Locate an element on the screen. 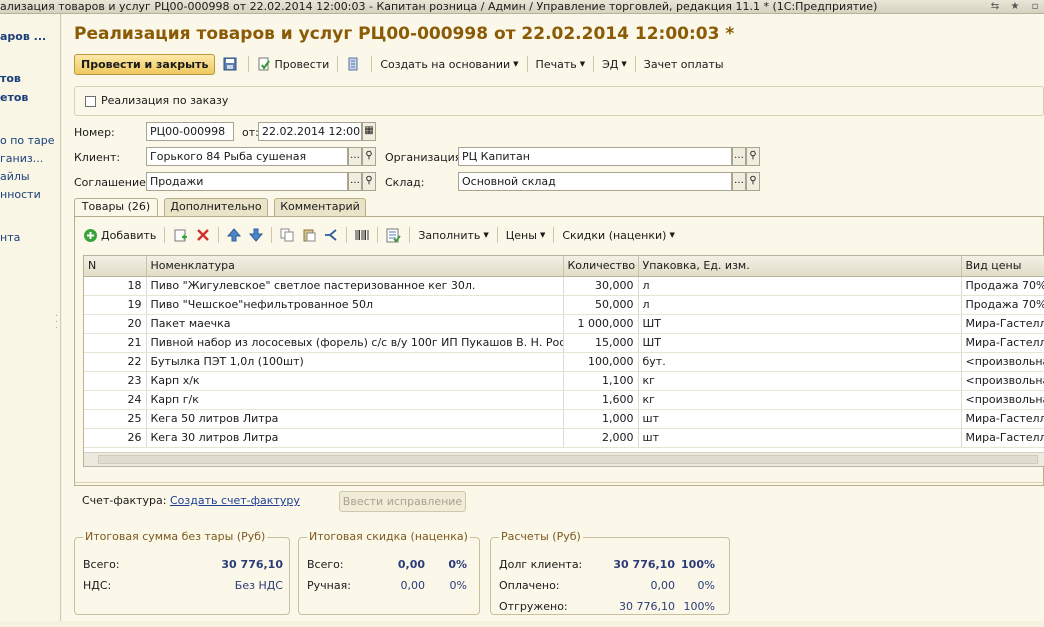 Image resolution: width=1044 pixels, height=627 pixels. add-button: Добавить is located at coordinates (119, 235).